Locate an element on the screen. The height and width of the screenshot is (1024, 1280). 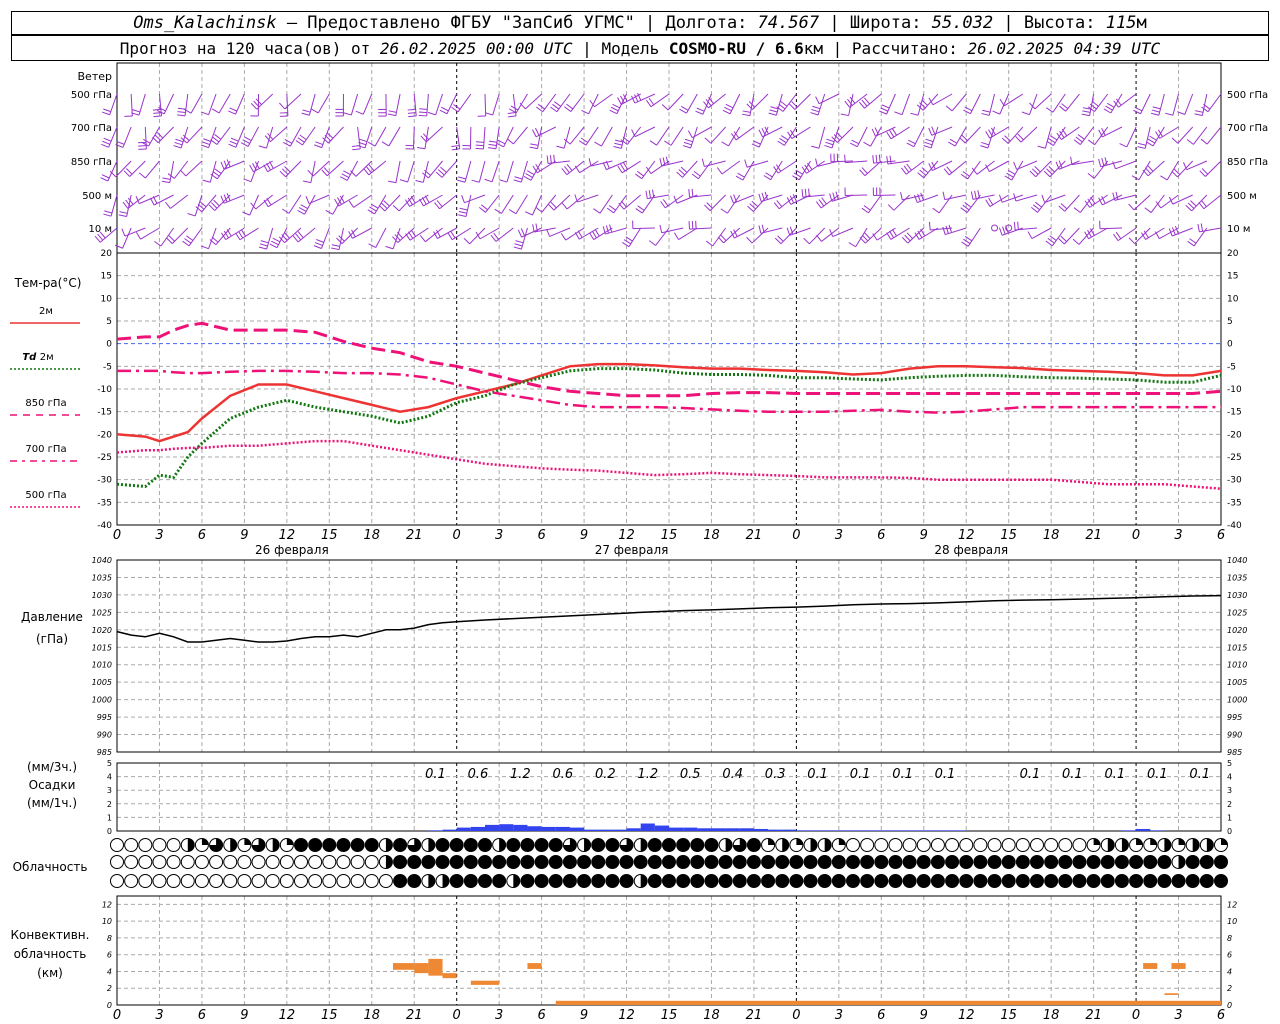
convective-cloud-bar is located at coordinates (534, 966).